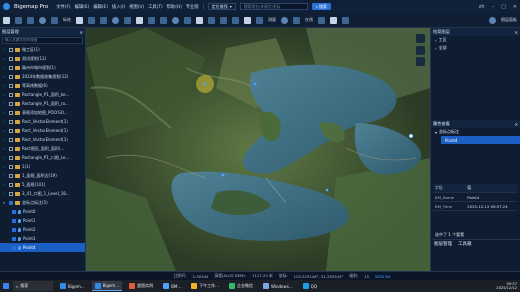  What do you see at coordinates (63, 7) in the screenshot?
I see `menu-file: 文件(F)` at bounding box center [63, 7].